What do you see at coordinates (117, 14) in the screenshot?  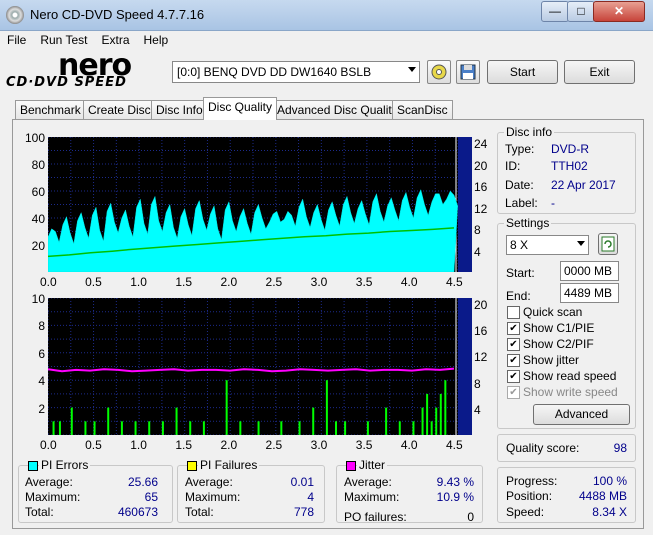 I see `window-title: Nero CD-DVD Speed 4.7.7.16` at bounding box center [117, 14].